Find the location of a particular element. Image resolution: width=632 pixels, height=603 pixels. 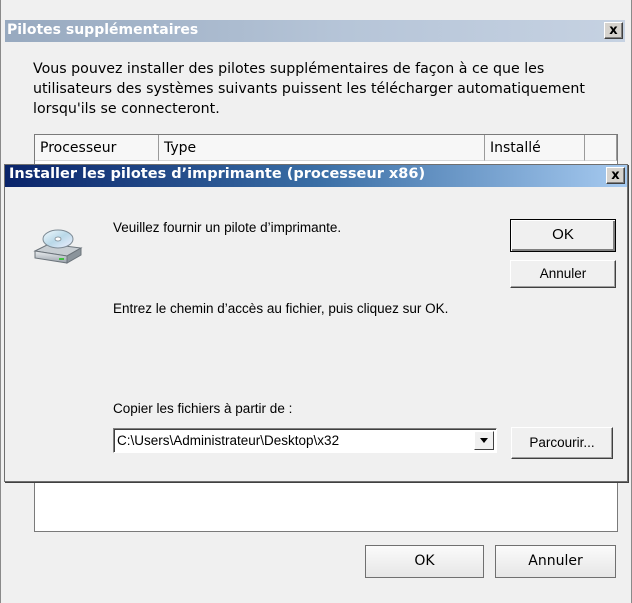

column-header-processor: Processeur is located at coordinates (97, 148).